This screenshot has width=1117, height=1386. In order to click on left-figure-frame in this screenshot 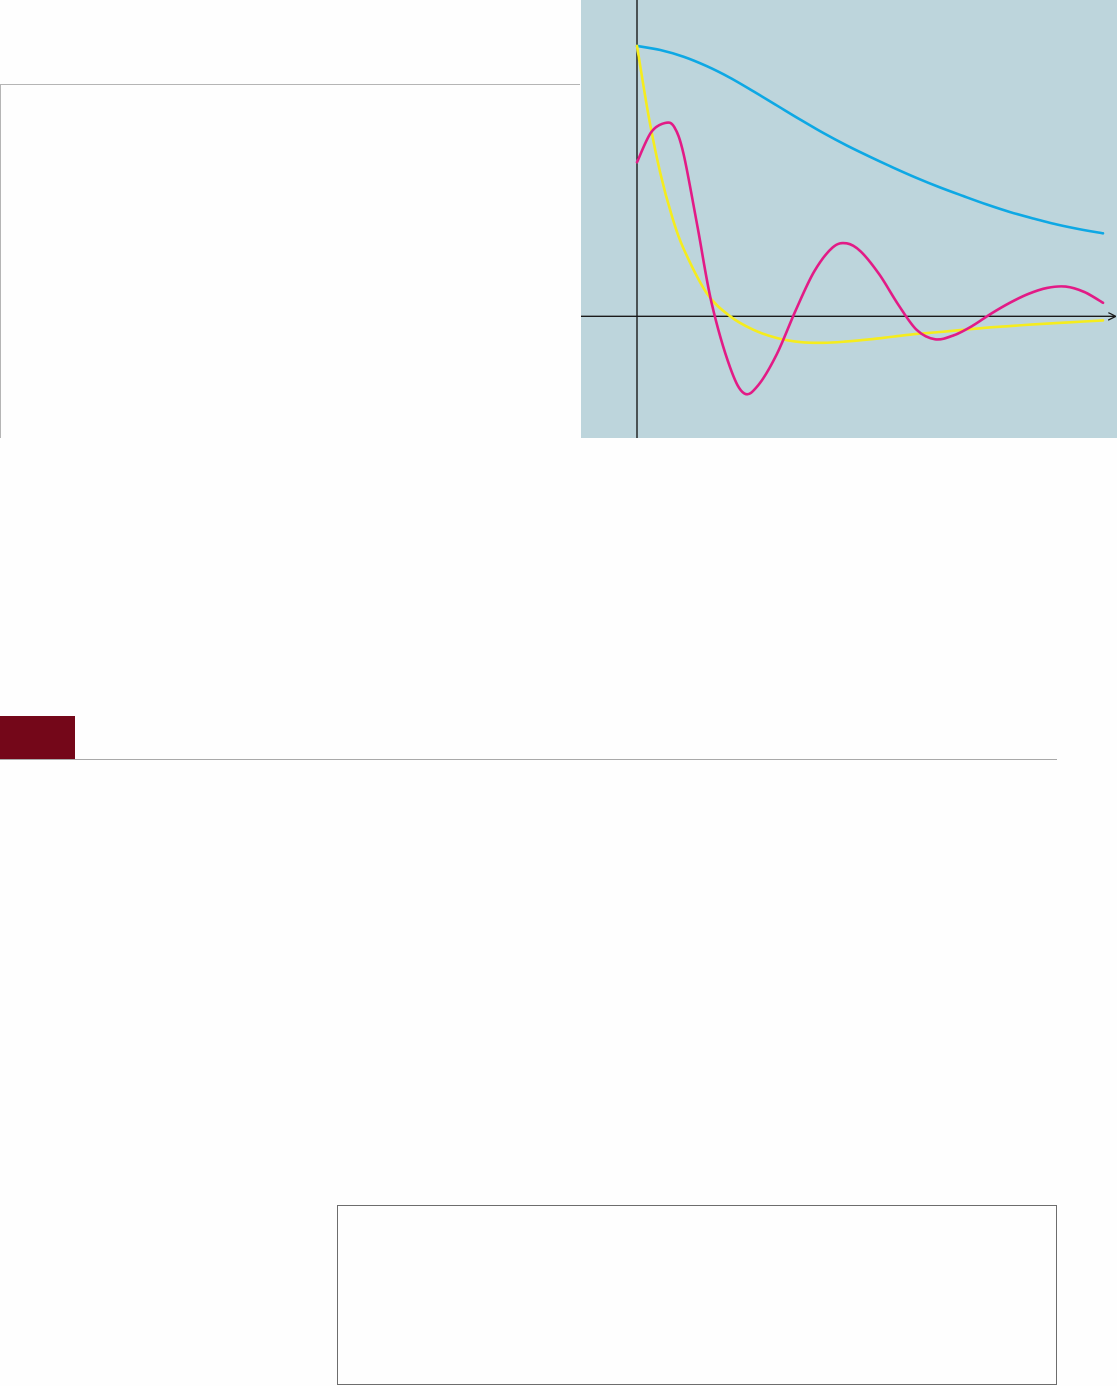, I will do `click(290, 261)`.